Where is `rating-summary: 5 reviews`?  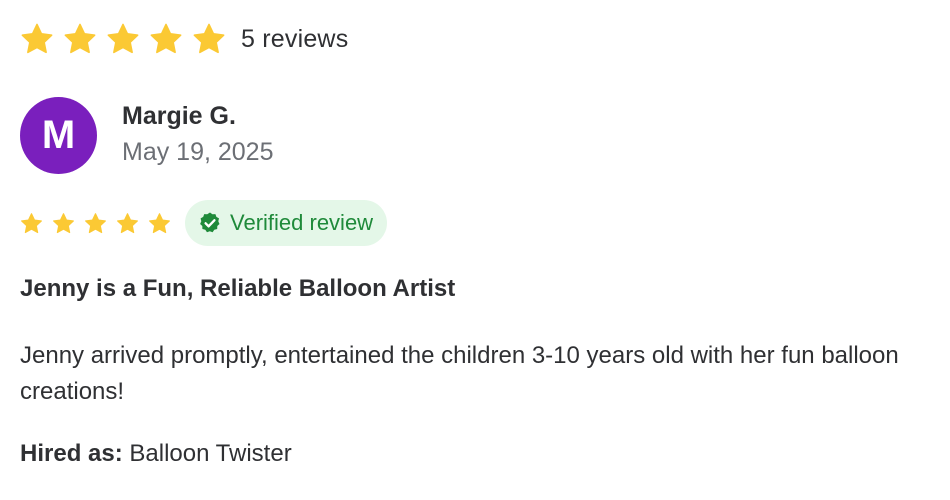
rating-summary: 5 reviews is located at coordinates (184, 39).